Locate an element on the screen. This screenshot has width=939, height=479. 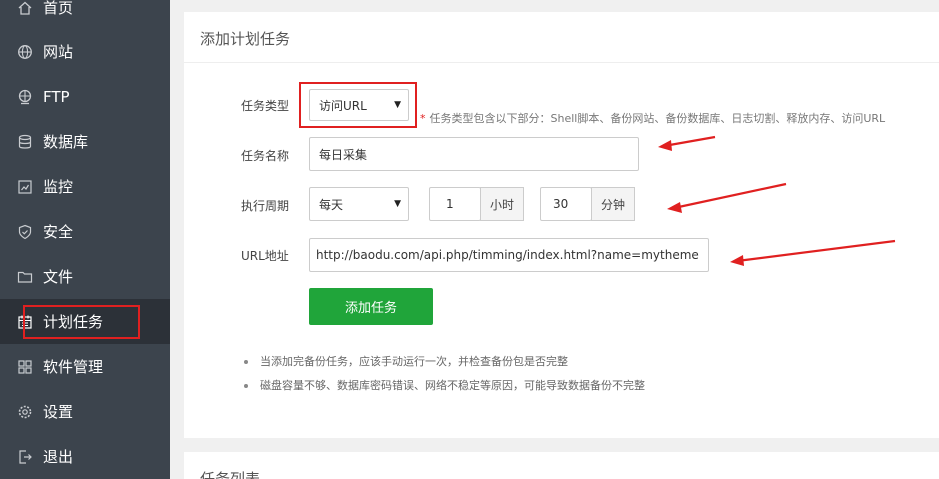
minute-unit: 分钟 is located at coordinates (613, 204).